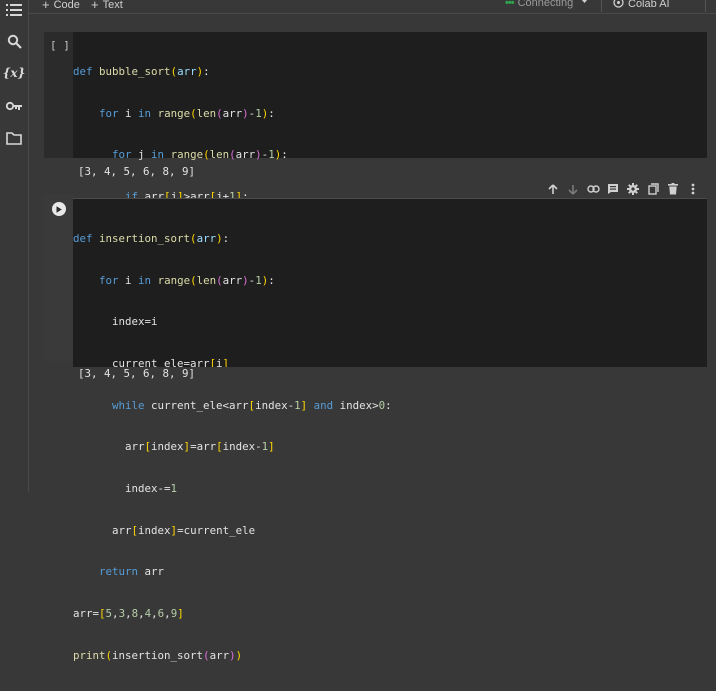 The image size is (716, 691). I want to click on code-line: index=i, so click(115, 322).